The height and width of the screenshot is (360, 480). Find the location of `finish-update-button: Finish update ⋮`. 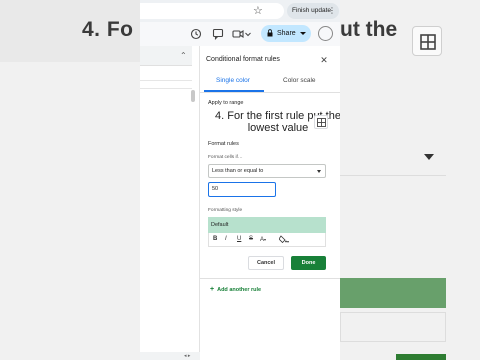

finish-update-button: Finish update ⋮ is located at coordinates (313, 11).